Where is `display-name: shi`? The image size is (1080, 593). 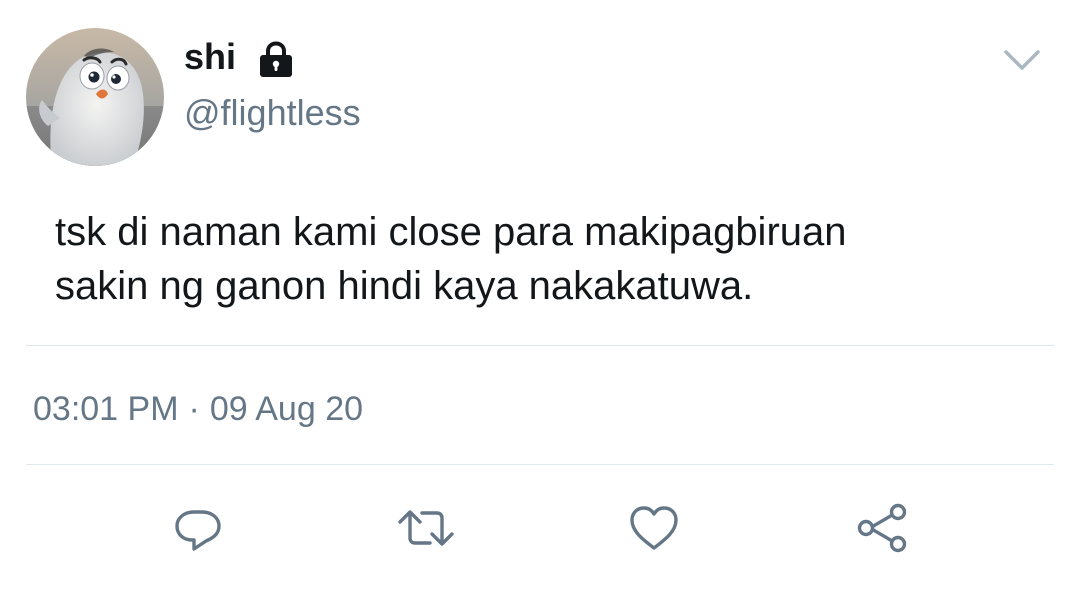 display-name: shi is located at coordinates (210, 57).